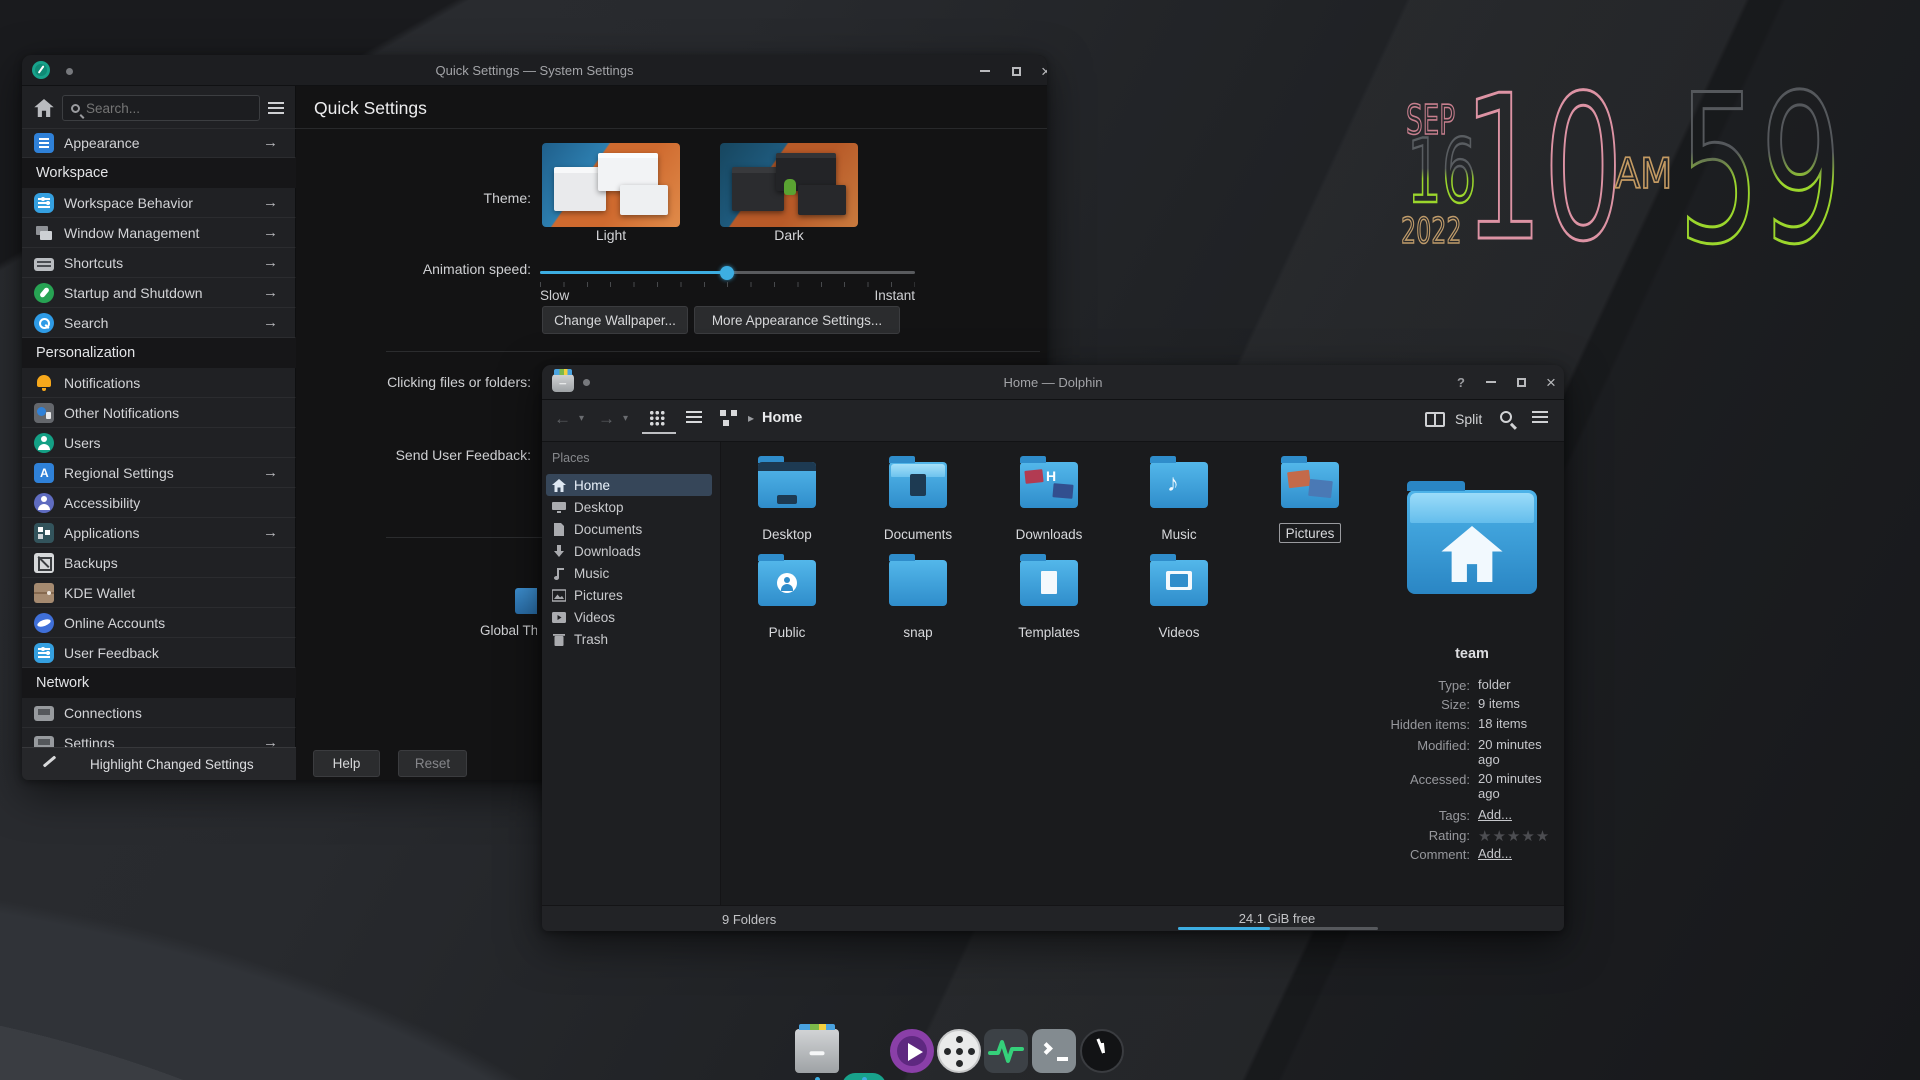  Describe the element at coordinates (1179, 580) in the screenshot. I see `folder-icon-videos` at that location.